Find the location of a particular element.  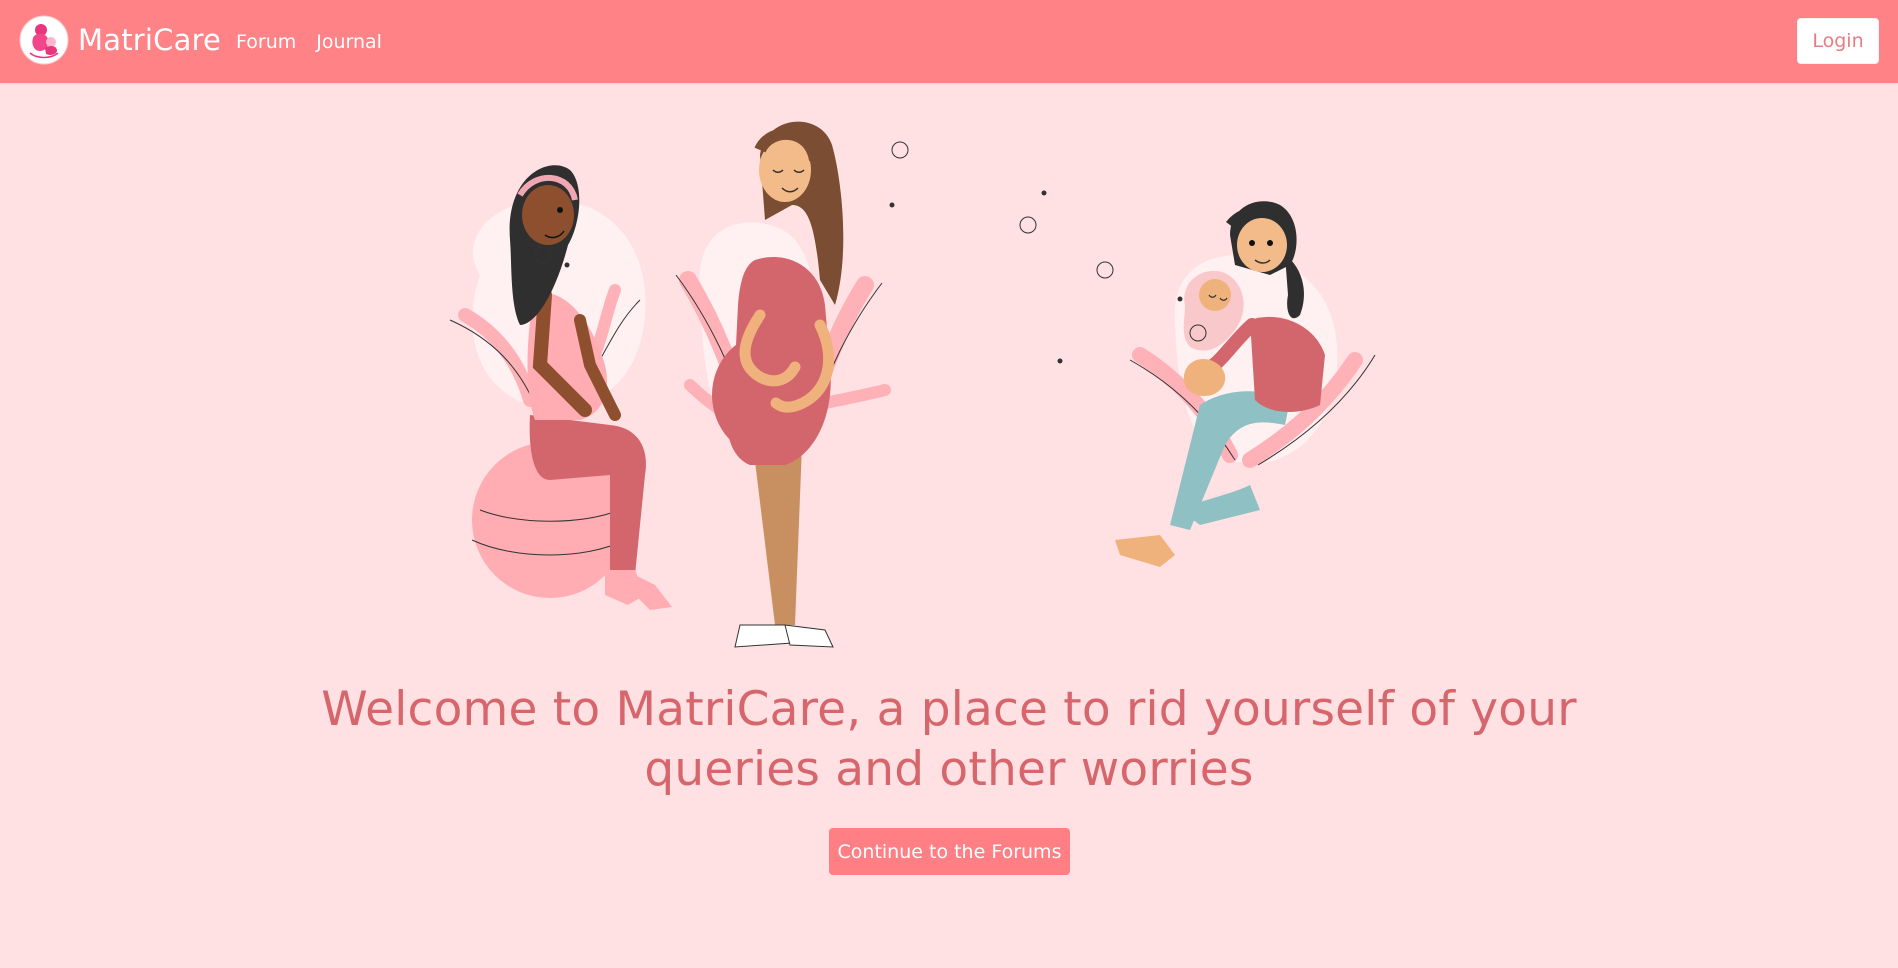

pregnant-woman-figure is located at coordinates (861, 384).